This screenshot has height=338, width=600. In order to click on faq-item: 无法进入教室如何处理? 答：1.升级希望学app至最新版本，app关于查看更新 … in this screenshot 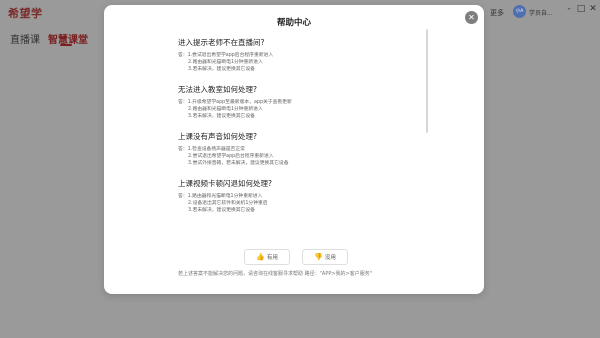, I will do `click(298, 102)`.